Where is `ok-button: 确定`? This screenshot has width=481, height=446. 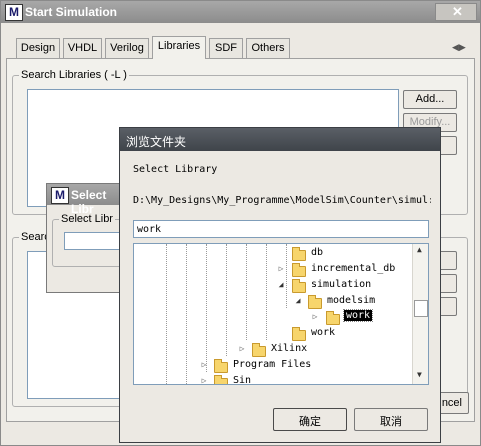
ok-button: 确定 is located at coordinates (310, 419).